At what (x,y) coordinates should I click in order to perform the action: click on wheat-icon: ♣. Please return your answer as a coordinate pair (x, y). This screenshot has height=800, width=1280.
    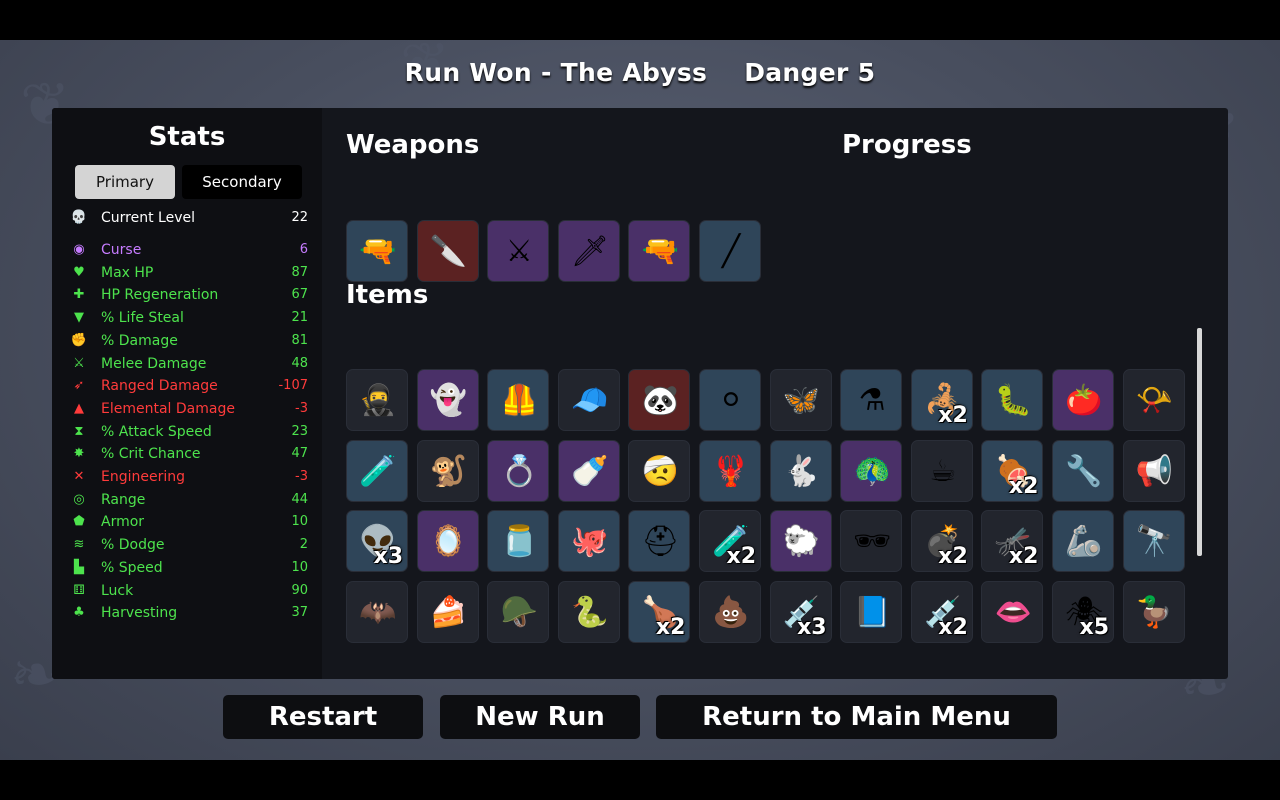
    Looking at the image, I should click on (79, 613).